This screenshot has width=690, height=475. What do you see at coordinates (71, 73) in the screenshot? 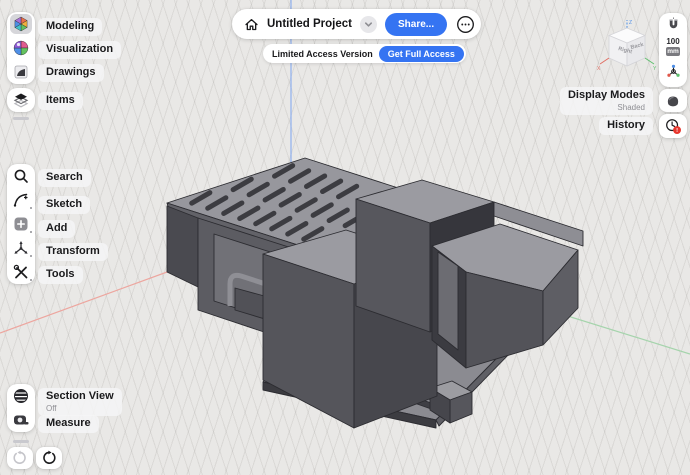
I see `workspace-drawings-label: Drawings` at bounding box center [71, 73].